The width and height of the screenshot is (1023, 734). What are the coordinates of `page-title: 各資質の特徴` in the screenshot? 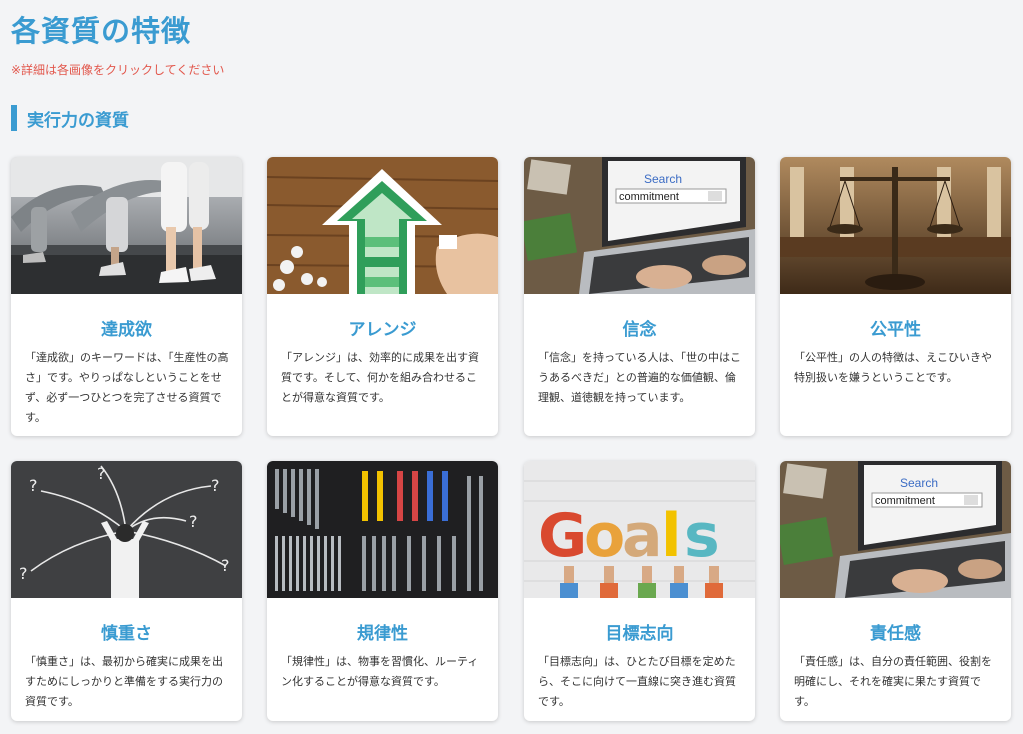 It's located at (101, 31).